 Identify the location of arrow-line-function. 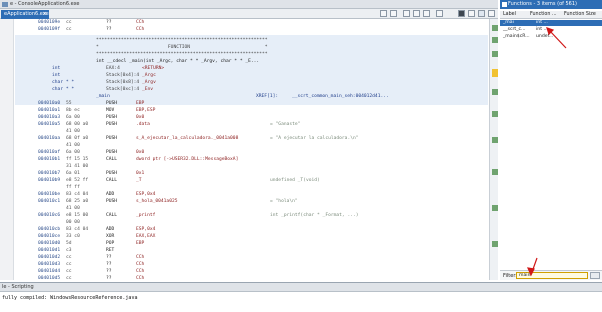
(557, 39).